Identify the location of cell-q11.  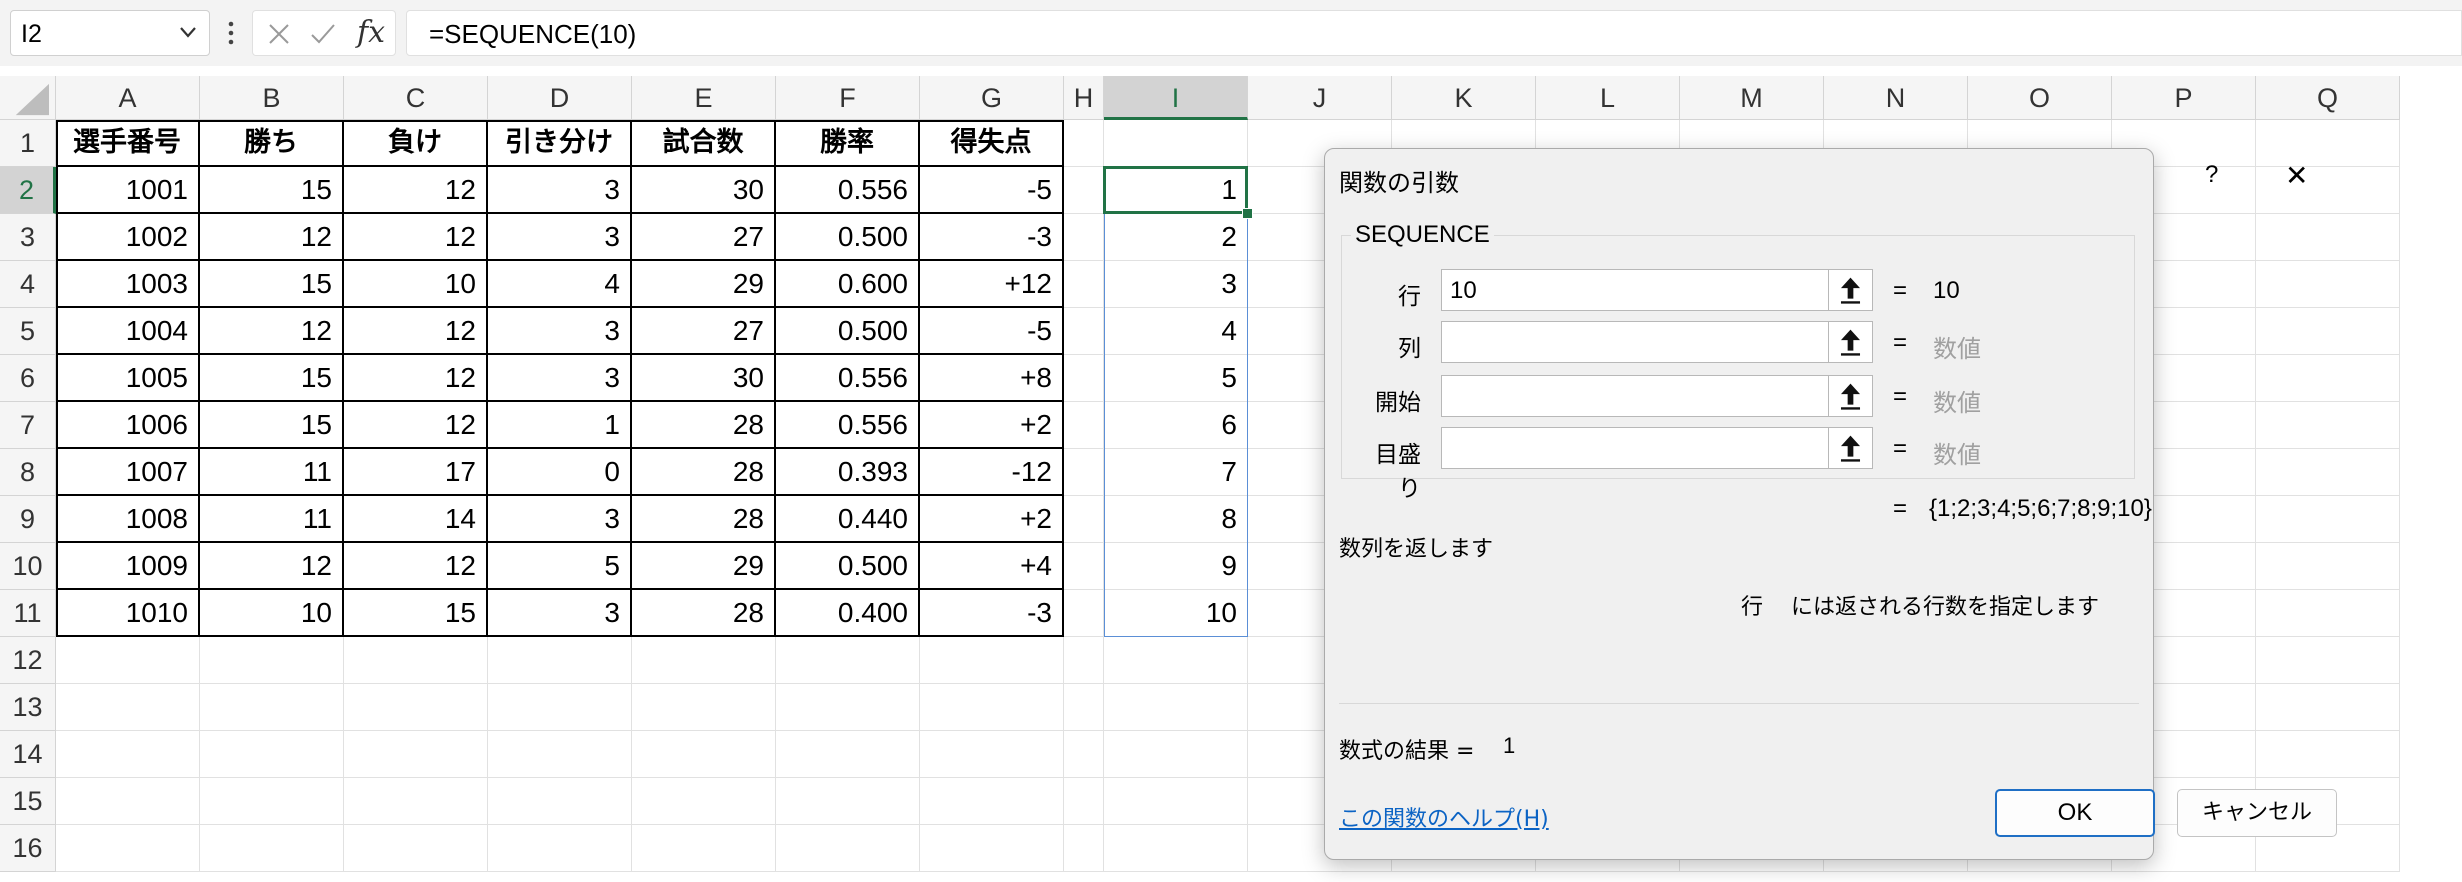
(2328, 613).